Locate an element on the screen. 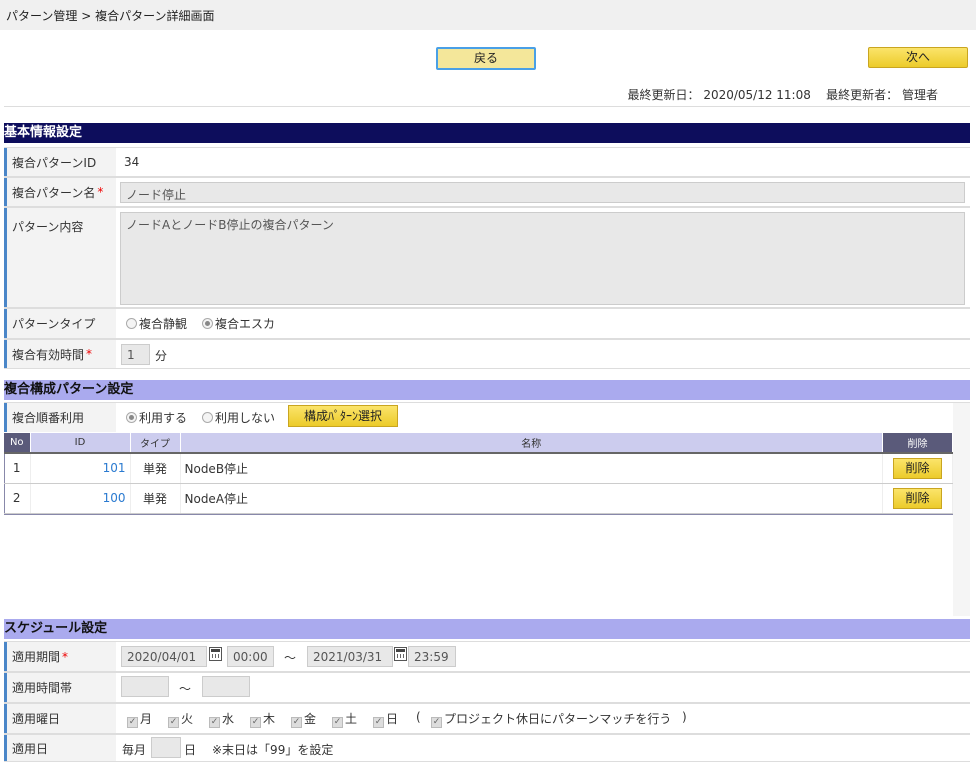 Image resolution: width=976 pixels, height=762 pixels. pattern-name-input: ノード停止 is located at coordinates (542, 192).